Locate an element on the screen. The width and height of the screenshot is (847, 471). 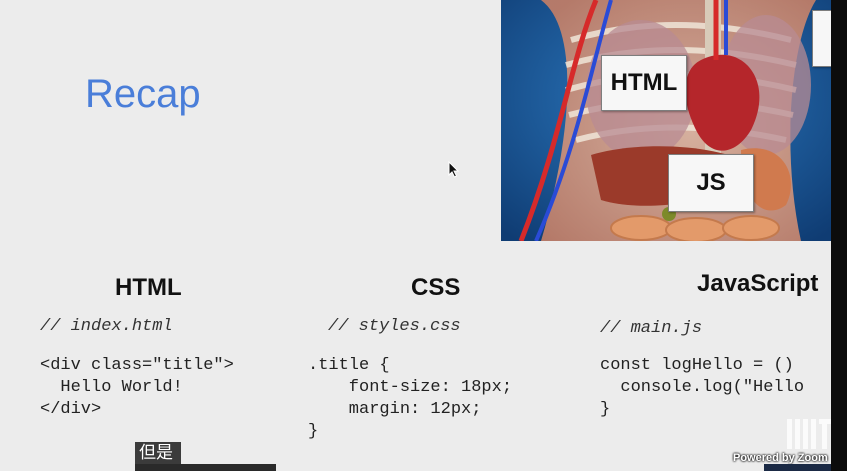
html-code-snippet: <div class="title"> Hello World! </div> is located at coordinates (137, 387).